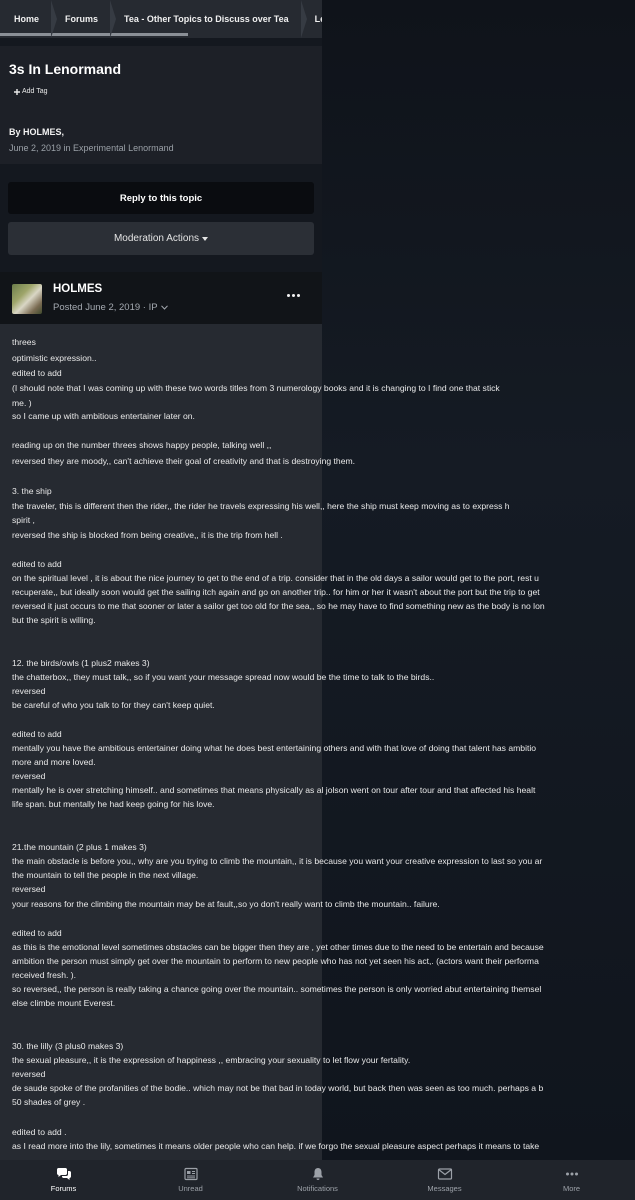 The image size is (635, 1200). What do you see at coordinates (91, 148) in the screenshot?
I see `topic-dateline: June 2, 2019 in Experimental Lenormand` at bounding box center [91, 148].